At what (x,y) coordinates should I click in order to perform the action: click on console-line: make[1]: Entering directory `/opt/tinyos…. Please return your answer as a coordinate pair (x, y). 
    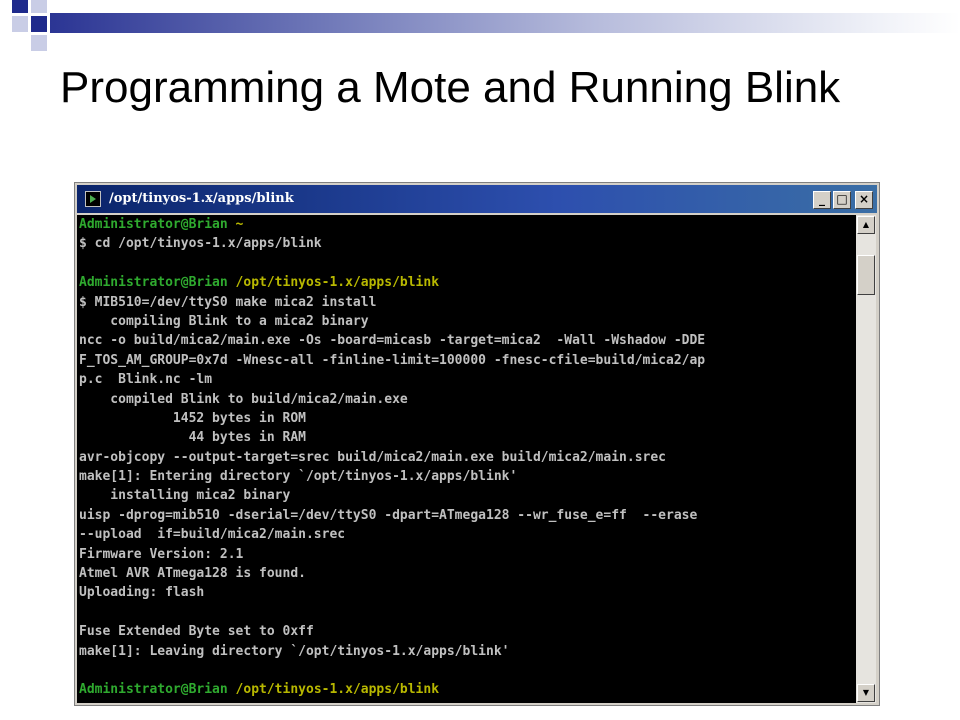
    Looking at the image, I should click on (466, 476).